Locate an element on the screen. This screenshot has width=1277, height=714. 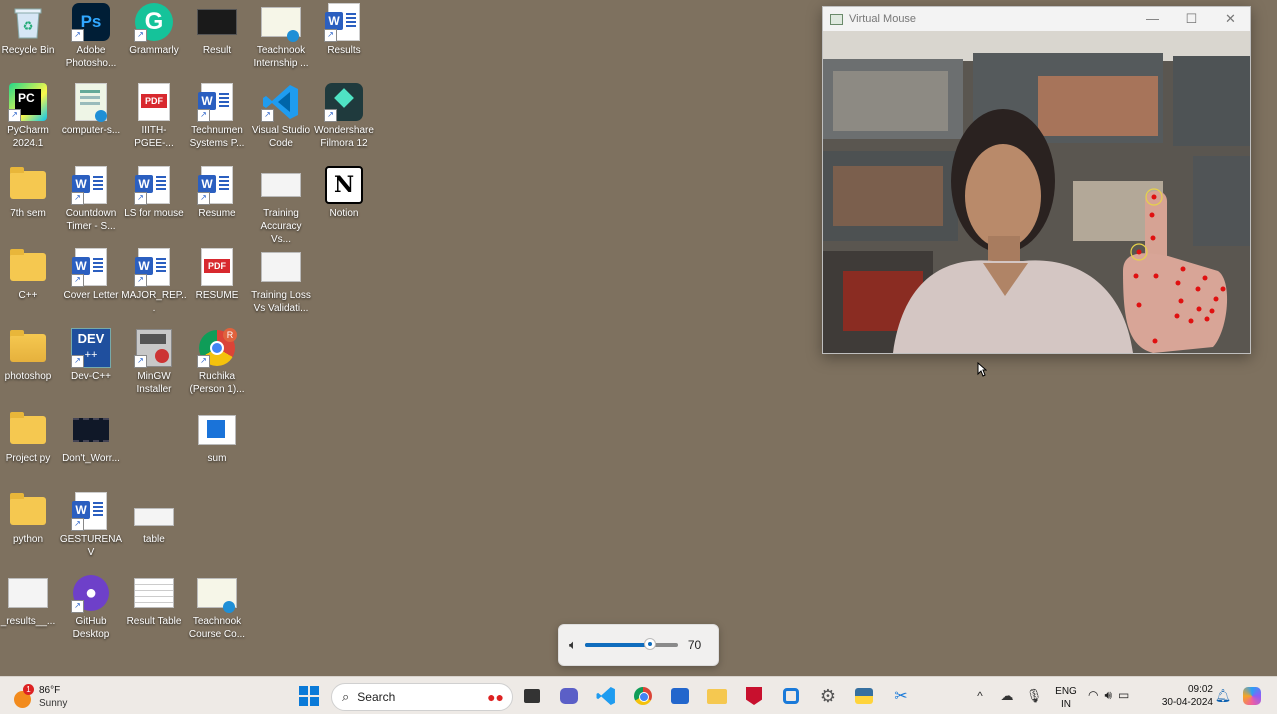
desktop-icon-vscode: ↗ Visual Studio Code is located at coordinates (281, 116).